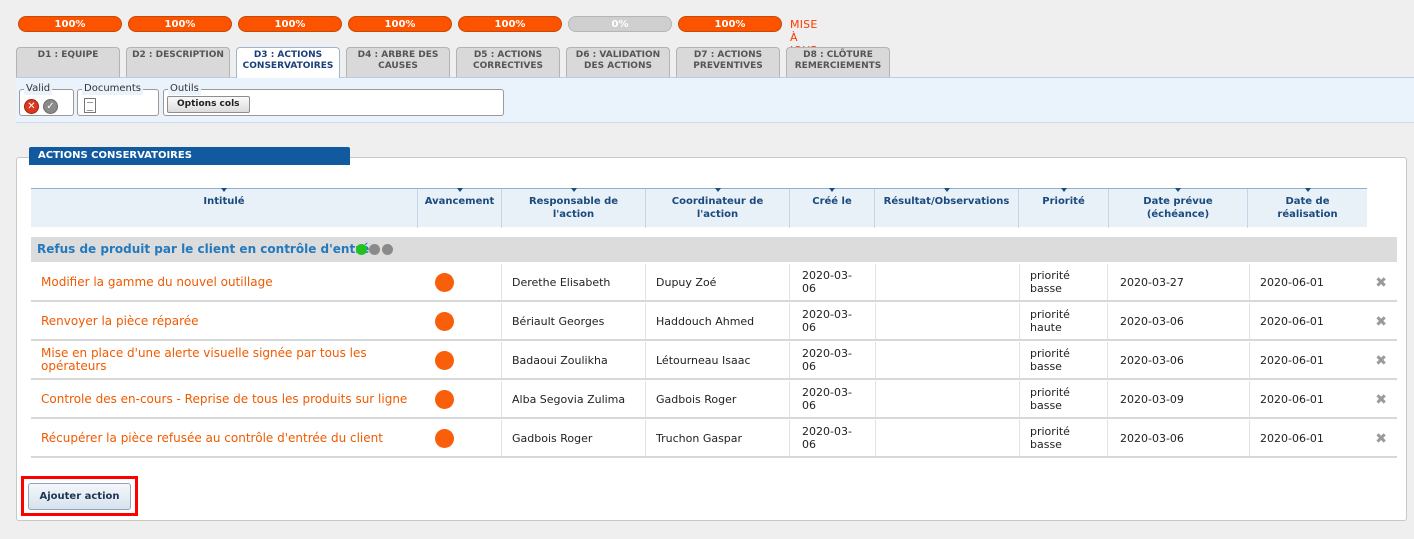 The image size is (1414, 539). Describe the element at coordinates (224, 208) in the screenshot. I see `col-intitule: Intitulé` at that location.